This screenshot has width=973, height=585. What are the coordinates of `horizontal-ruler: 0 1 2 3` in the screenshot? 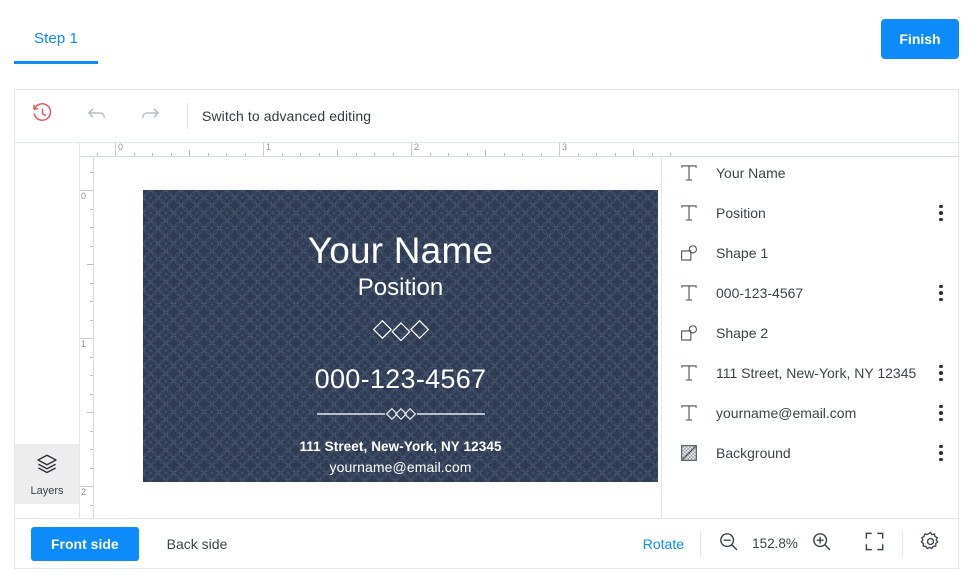 It's located at (519, 150).